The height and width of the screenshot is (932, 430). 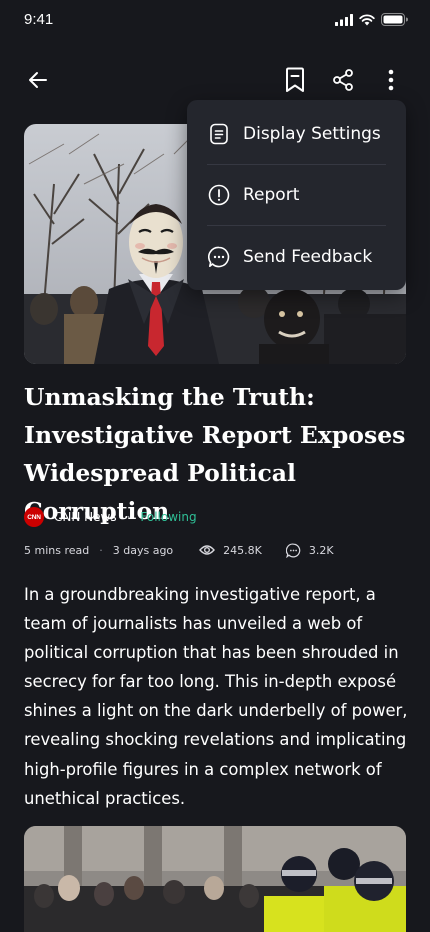 What do you see at coordinates (308, 256) in the screenshot?
I see `menu-item-label: Send Feedback` at bounding box center [308, 256].